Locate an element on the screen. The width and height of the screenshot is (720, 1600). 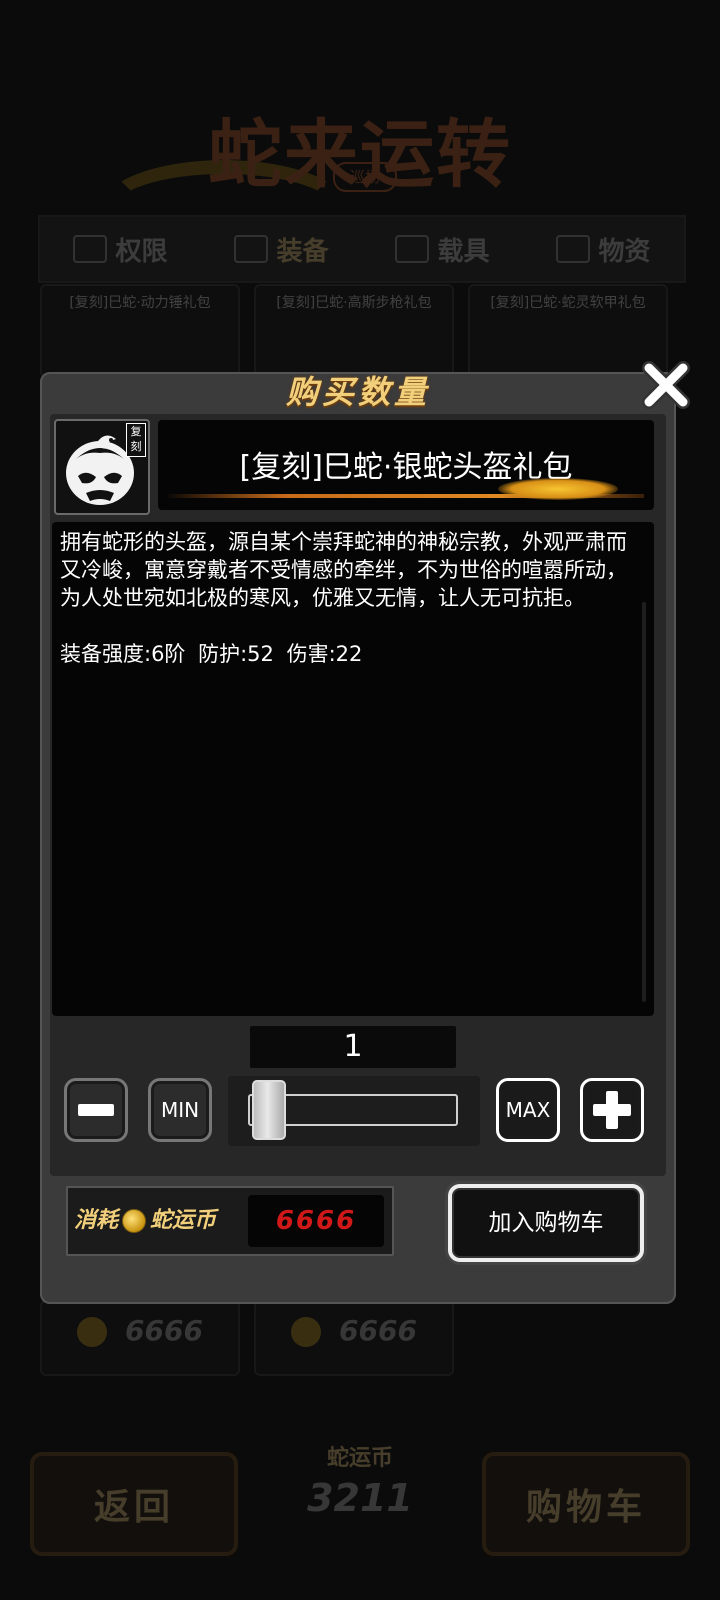
tab-permissions: 权限 is located at coordinates (120, 249).